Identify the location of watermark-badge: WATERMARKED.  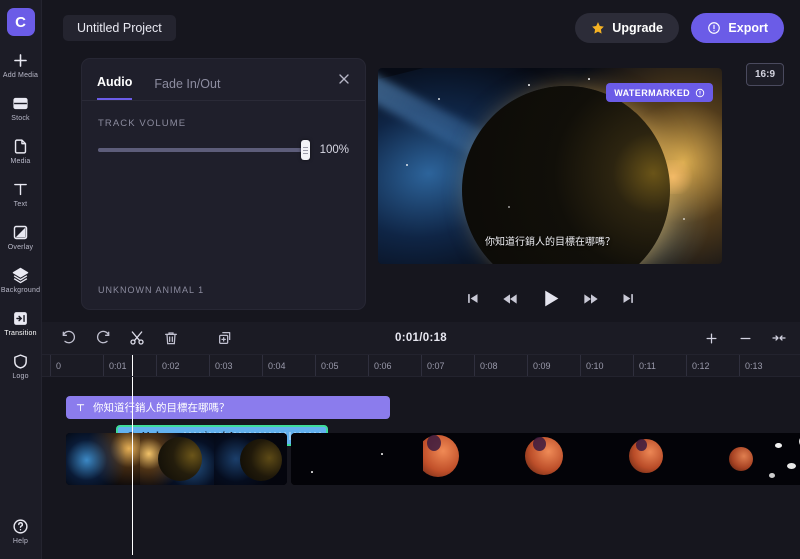
(659, 92).